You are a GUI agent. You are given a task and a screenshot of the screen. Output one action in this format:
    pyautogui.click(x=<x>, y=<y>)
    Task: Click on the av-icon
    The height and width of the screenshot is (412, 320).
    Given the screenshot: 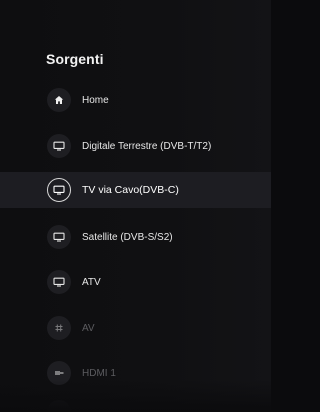 What is the action you would take?
    pyautogui.click(x=59, y=328)
    